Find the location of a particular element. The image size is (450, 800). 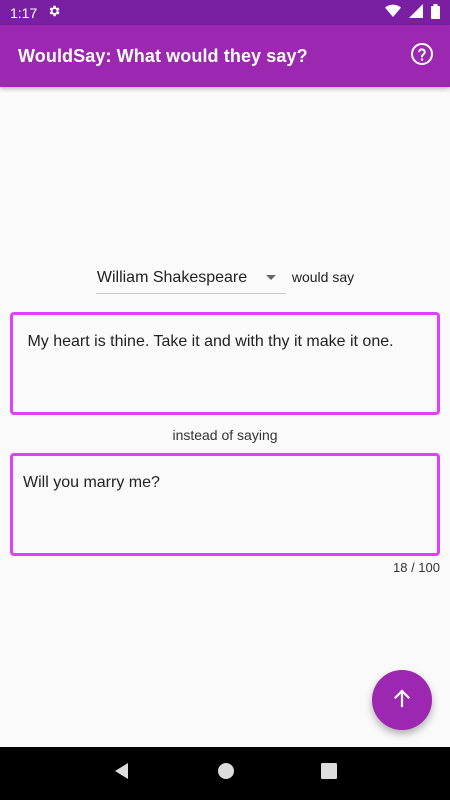

input-text-field: Will you marry me? is located at coordinates (225, 504).